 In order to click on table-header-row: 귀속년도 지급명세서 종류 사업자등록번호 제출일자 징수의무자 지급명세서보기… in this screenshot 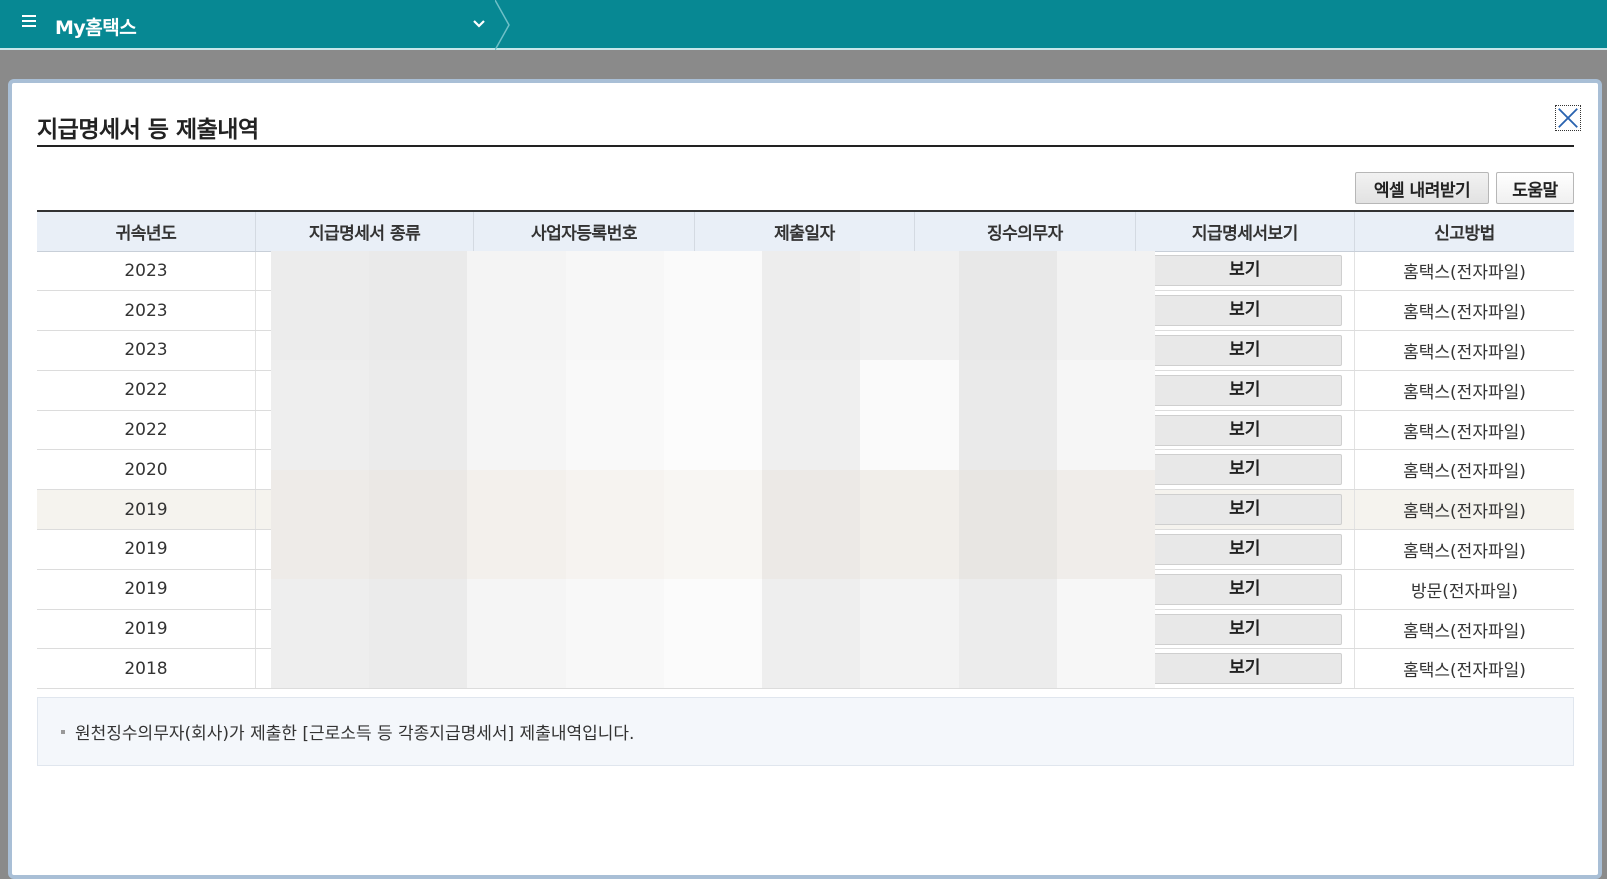, I will do `click(805, 231)`.